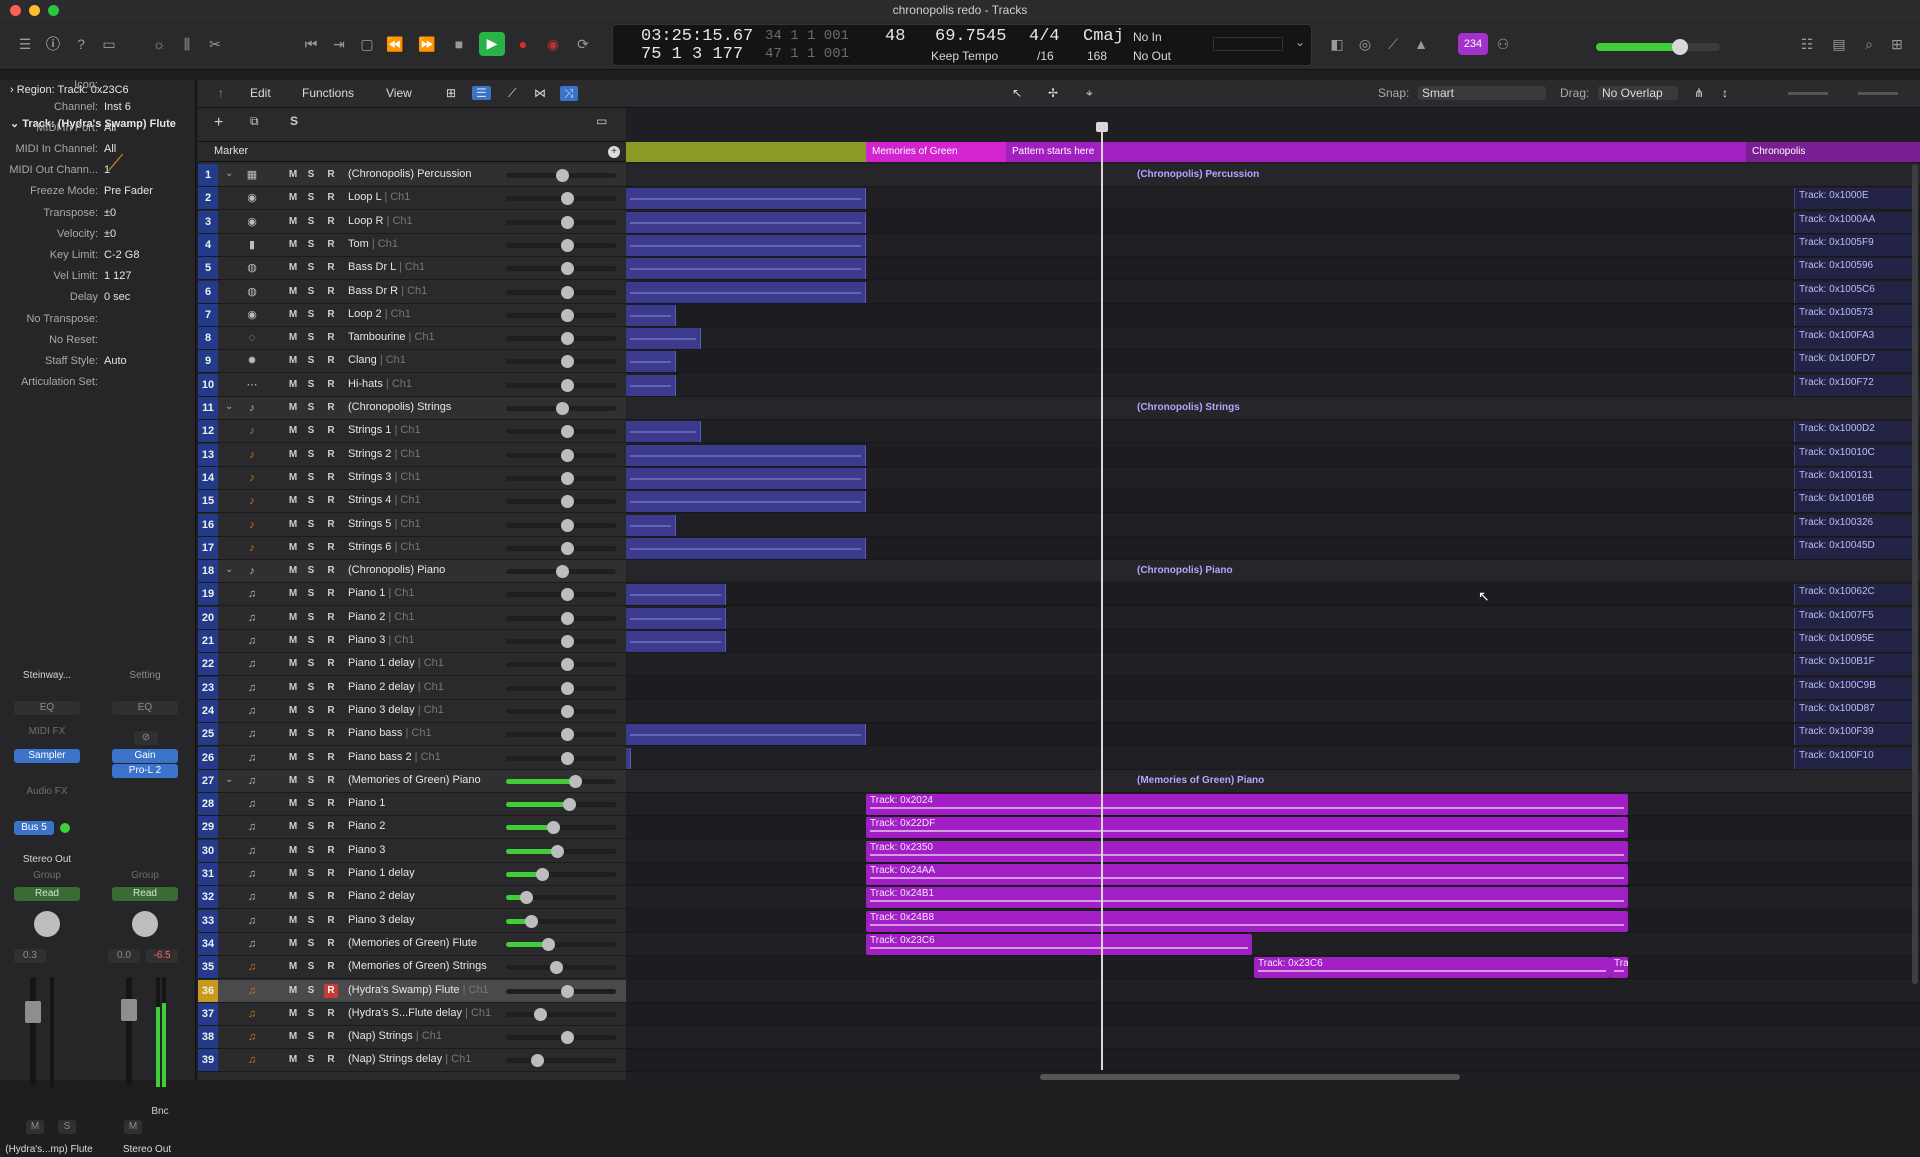 This screenshot has height=1157, width=1920. What do you see at coordinates (1421, 44) in the screenshot?
I see `metronome-icon: ▲` at bounding box center [1421, 44].